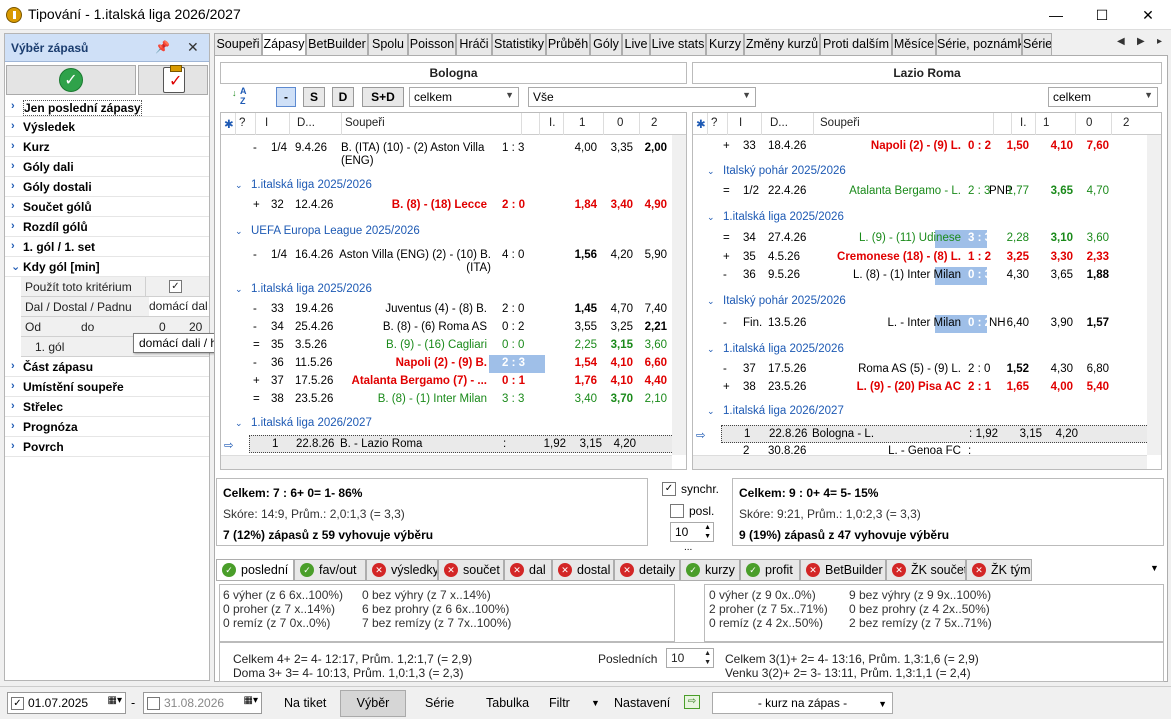 The width and height of the screenshot is (1171, 719). I want to click on tab-scroll-right-icon: ▶, so click(1141, 41).